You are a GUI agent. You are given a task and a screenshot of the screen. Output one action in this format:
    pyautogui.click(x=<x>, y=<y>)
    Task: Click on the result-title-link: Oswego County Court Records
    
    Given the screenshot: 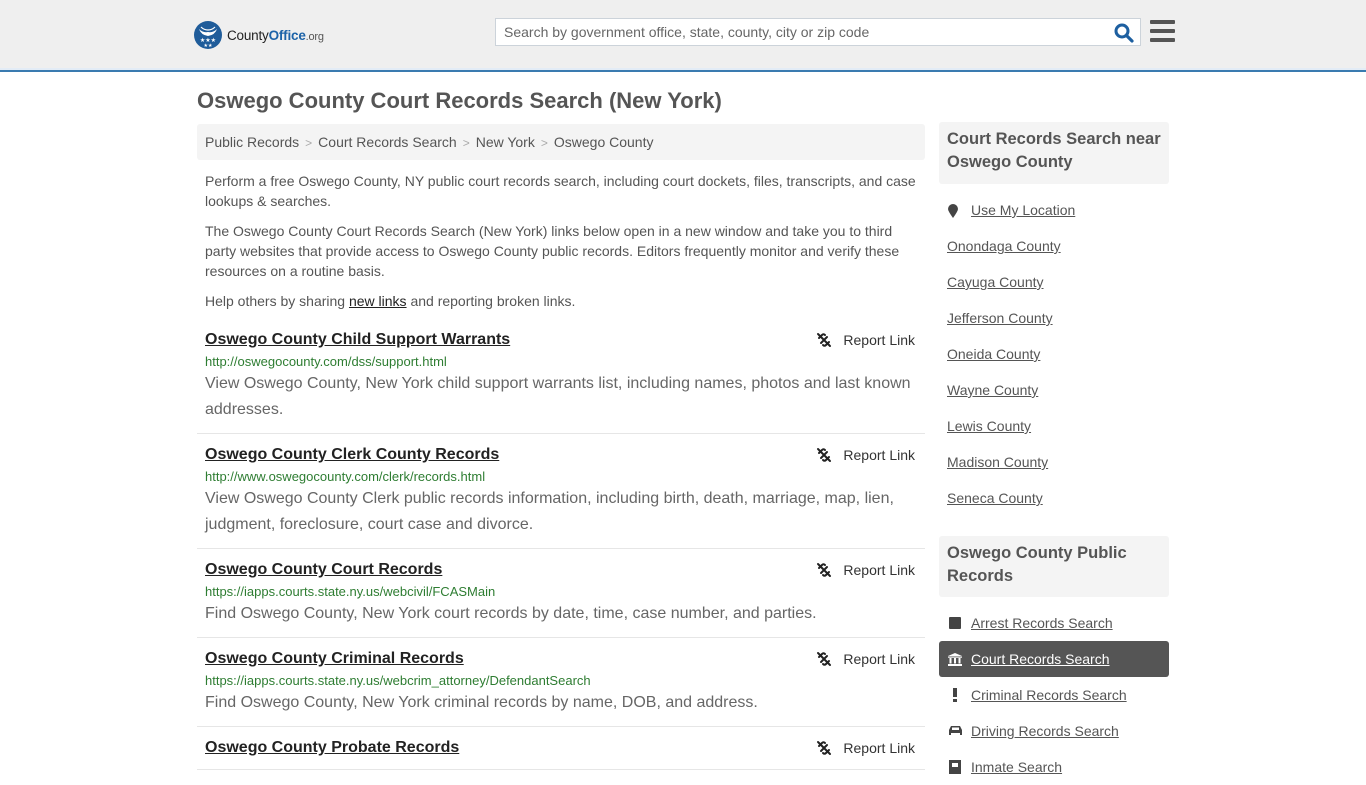 What is the action you would take?
    pyautogui.click(x=323, y=570)
    